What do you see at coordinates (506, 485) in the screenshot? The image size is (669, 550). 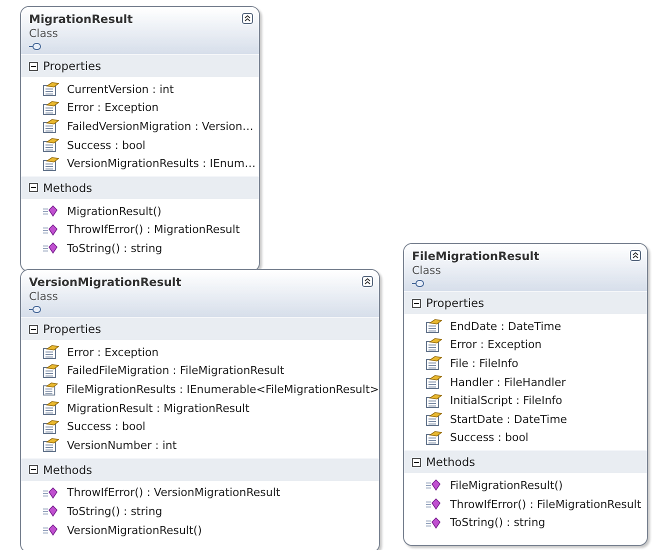 I see `member-text: FileMigrationResult()` at bounding box center [506, 485].